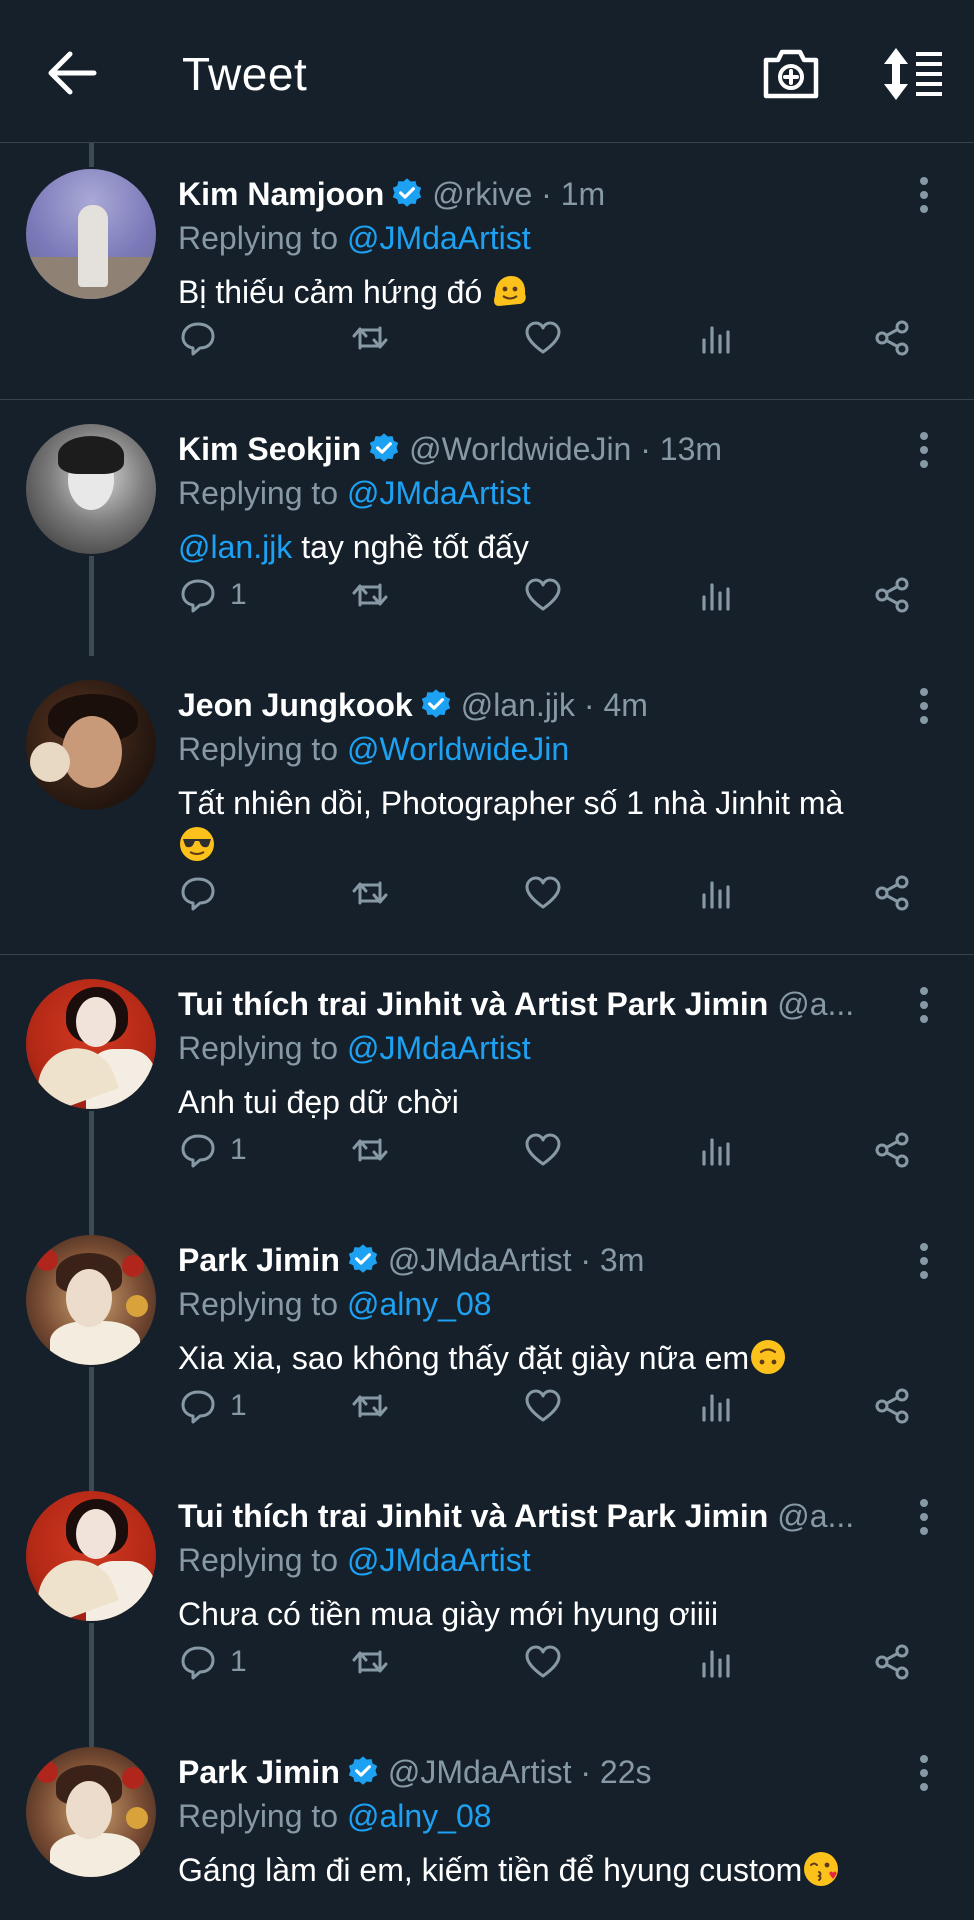  Describe the element at coordinates (269, 449) in the screenshot. I see `display-name: Kim Seokjin` at that location.